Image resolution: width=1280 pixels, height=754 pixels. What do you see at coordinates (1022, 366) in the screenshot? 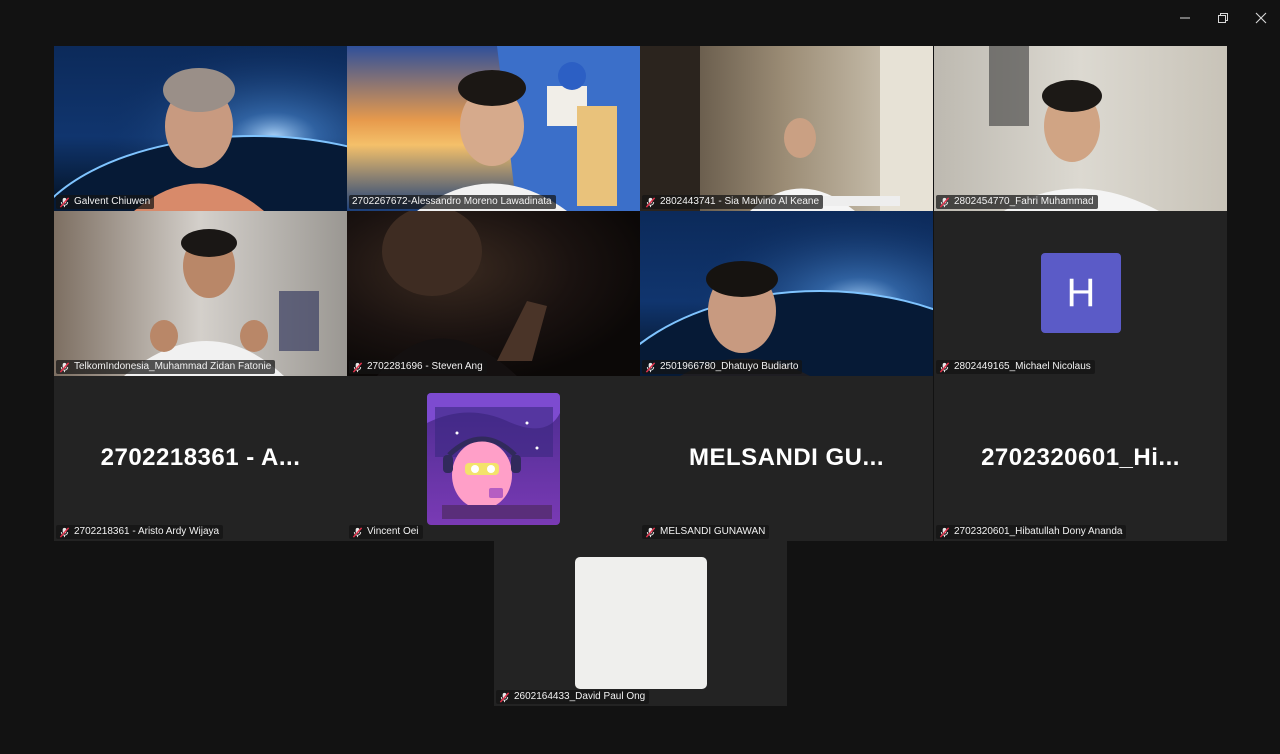
I see `participant-name: 2802449165_Michael Nicolaus` at bounding box center [1022, 366].